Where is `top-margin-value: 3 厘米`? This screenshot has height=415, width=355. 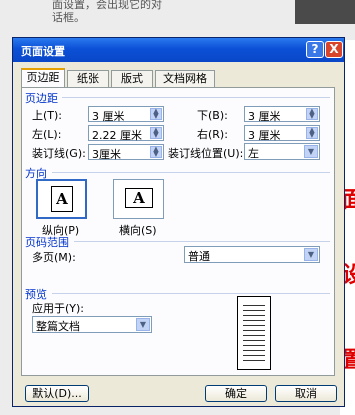
top-margin-value: 3 厘米 is located at coordinates (108, 116).